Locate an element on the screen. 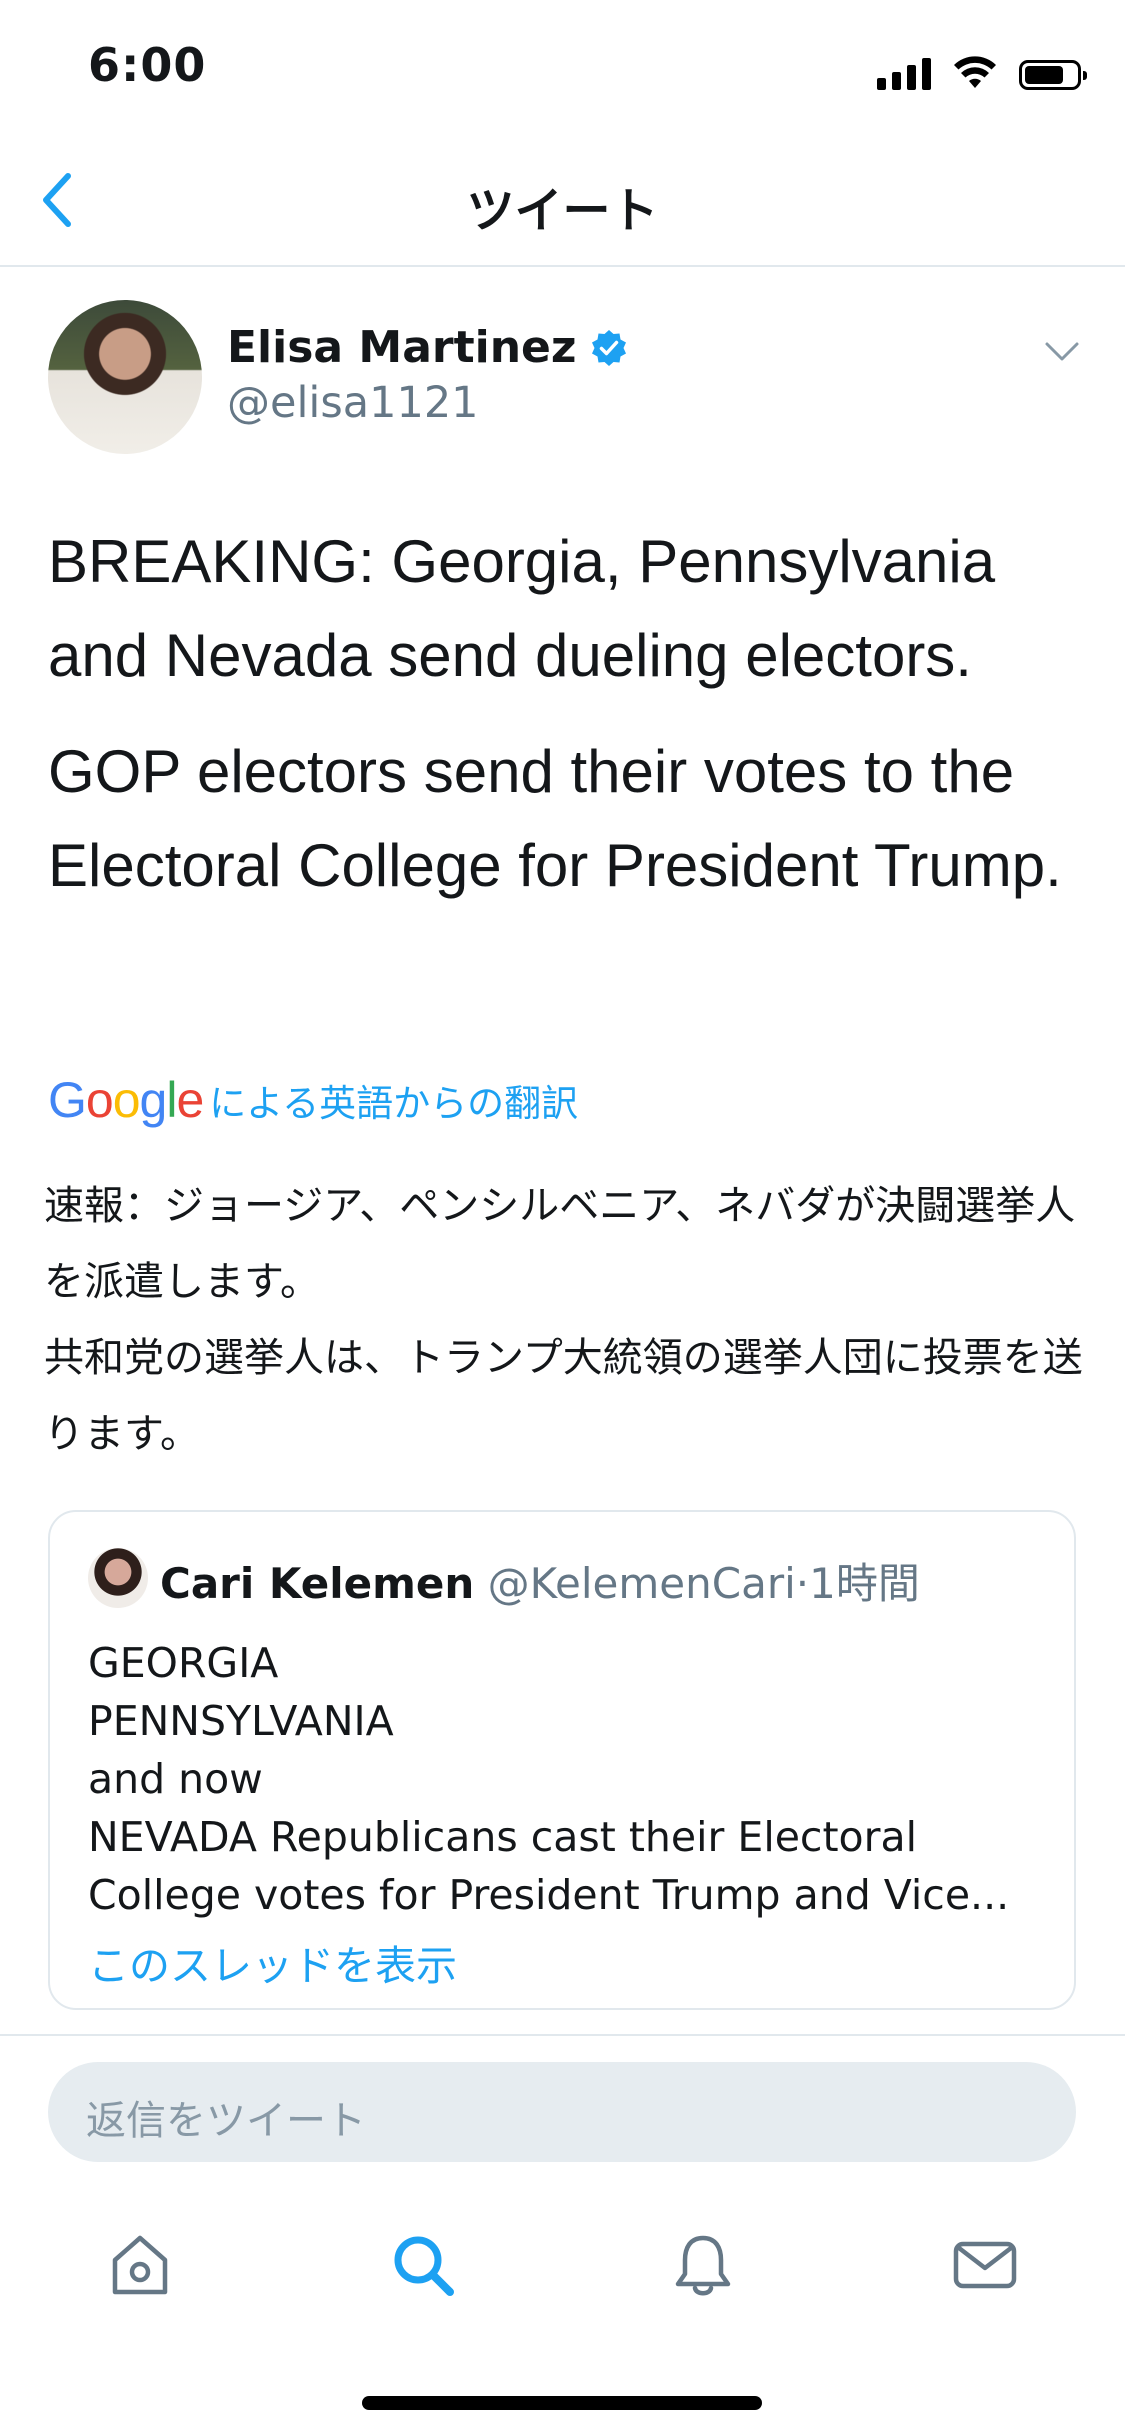 The height and width of the screenshot is (2436, 1125). cellular-signal-icon is located at coordinates (904, 73).